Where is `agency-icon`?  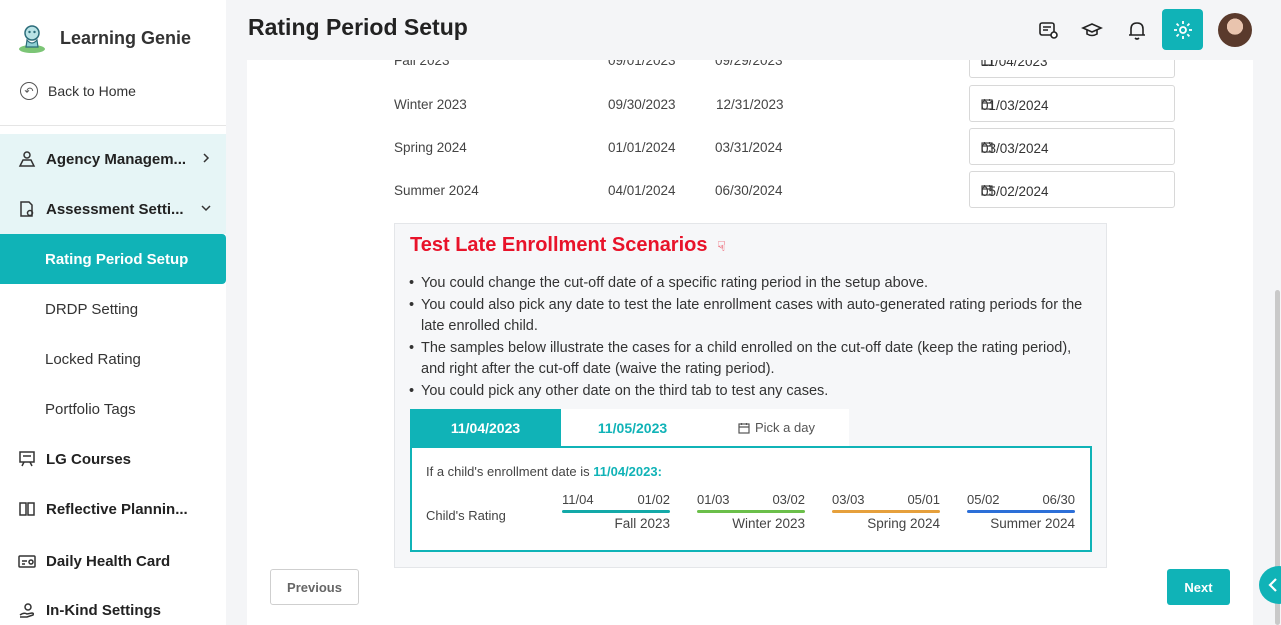 agency-icon is located at coordinates (28, 159).